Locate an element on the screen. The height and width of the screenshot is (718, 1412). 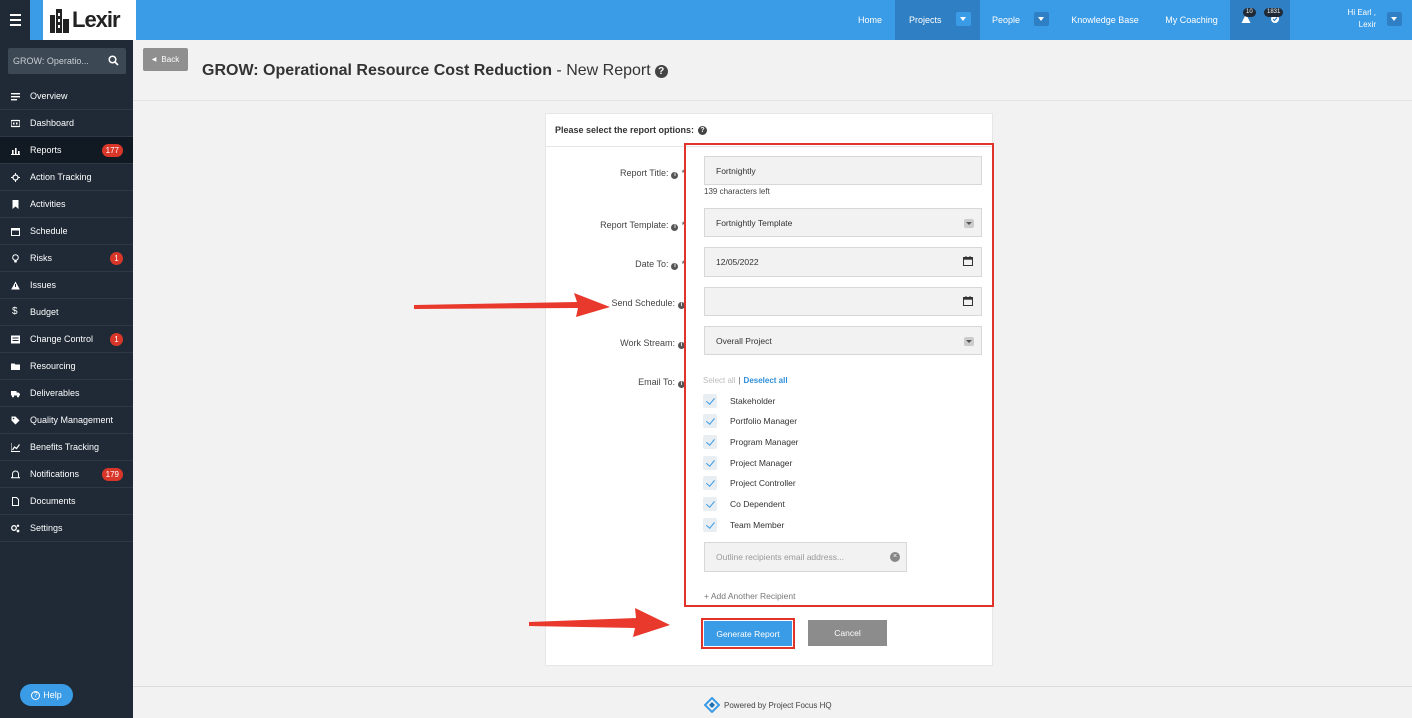
report-title-input: Fortnightly is located at coordinates (843, 170).